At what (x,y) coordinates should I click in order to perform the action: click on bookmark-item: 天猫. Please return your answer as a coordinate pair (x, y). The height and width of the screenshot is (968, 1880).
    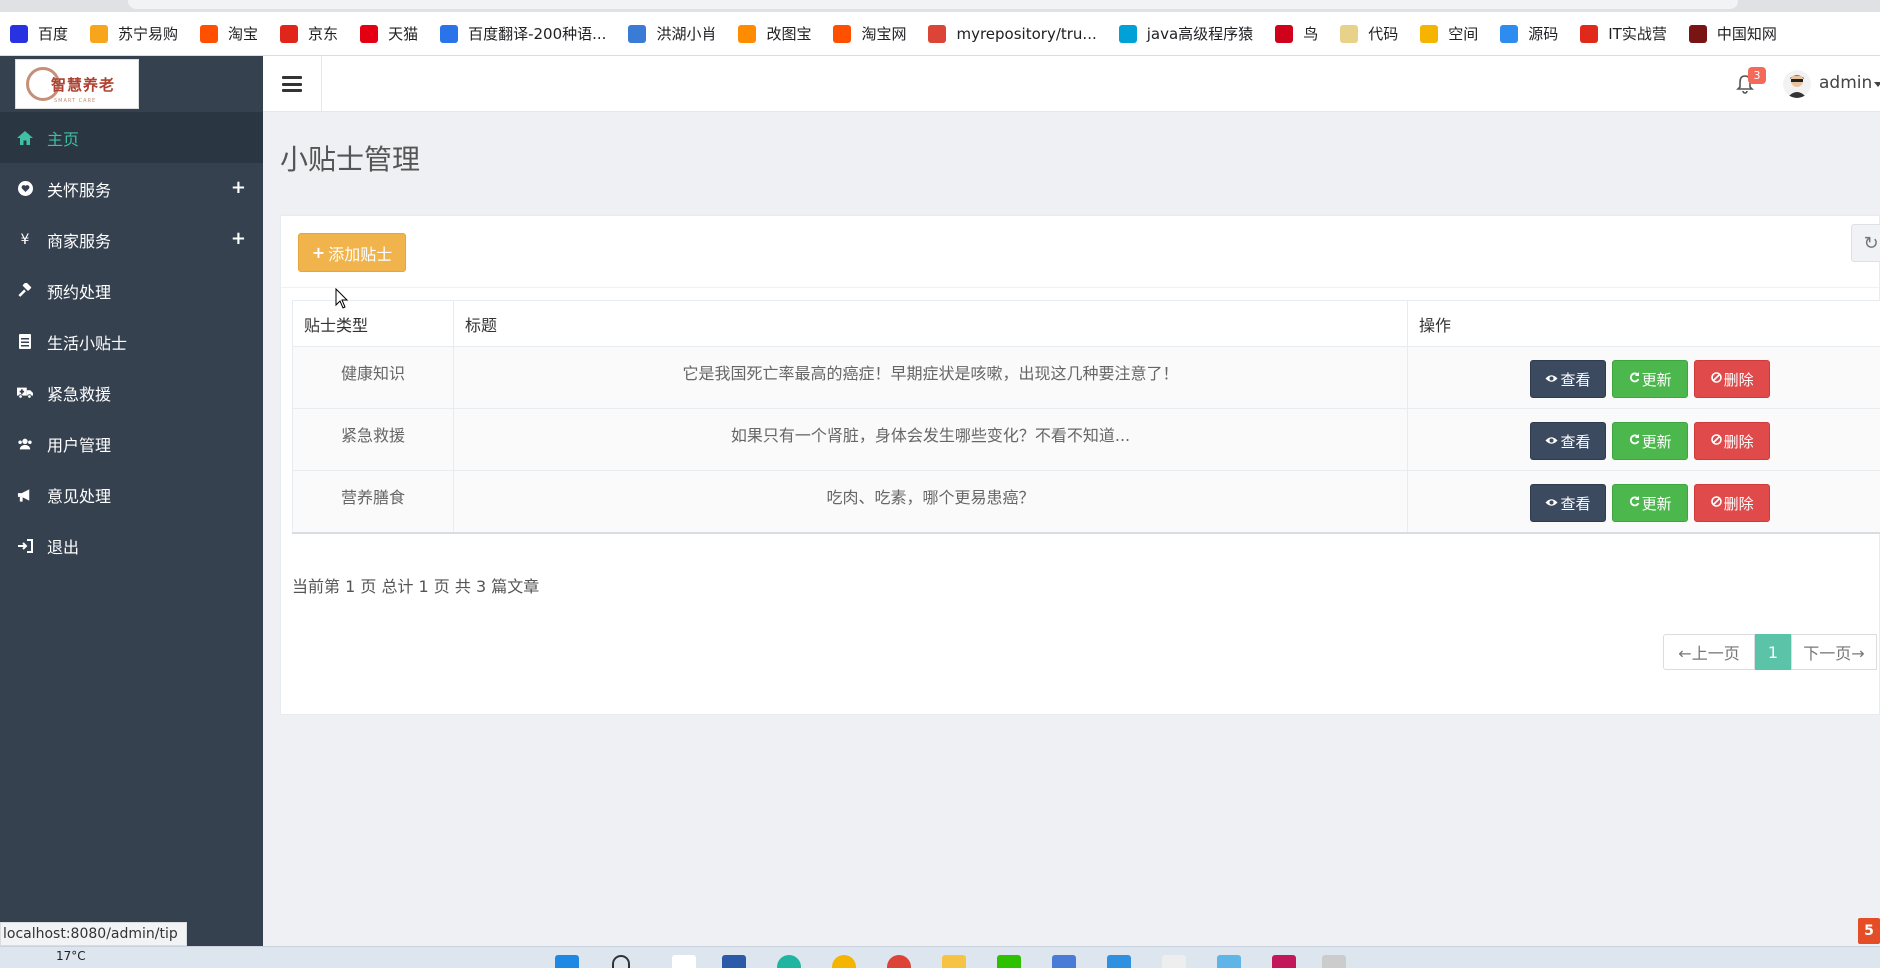
    Looking at the image, I should click on (389, 33).